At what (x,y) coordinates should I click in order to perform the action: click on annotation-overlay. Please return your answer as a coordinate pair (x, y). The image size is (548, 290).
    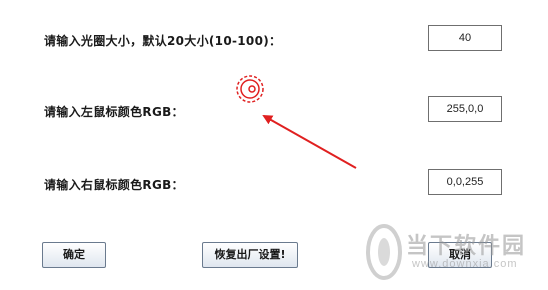
    Looking at the image, I should click on (296, 122).